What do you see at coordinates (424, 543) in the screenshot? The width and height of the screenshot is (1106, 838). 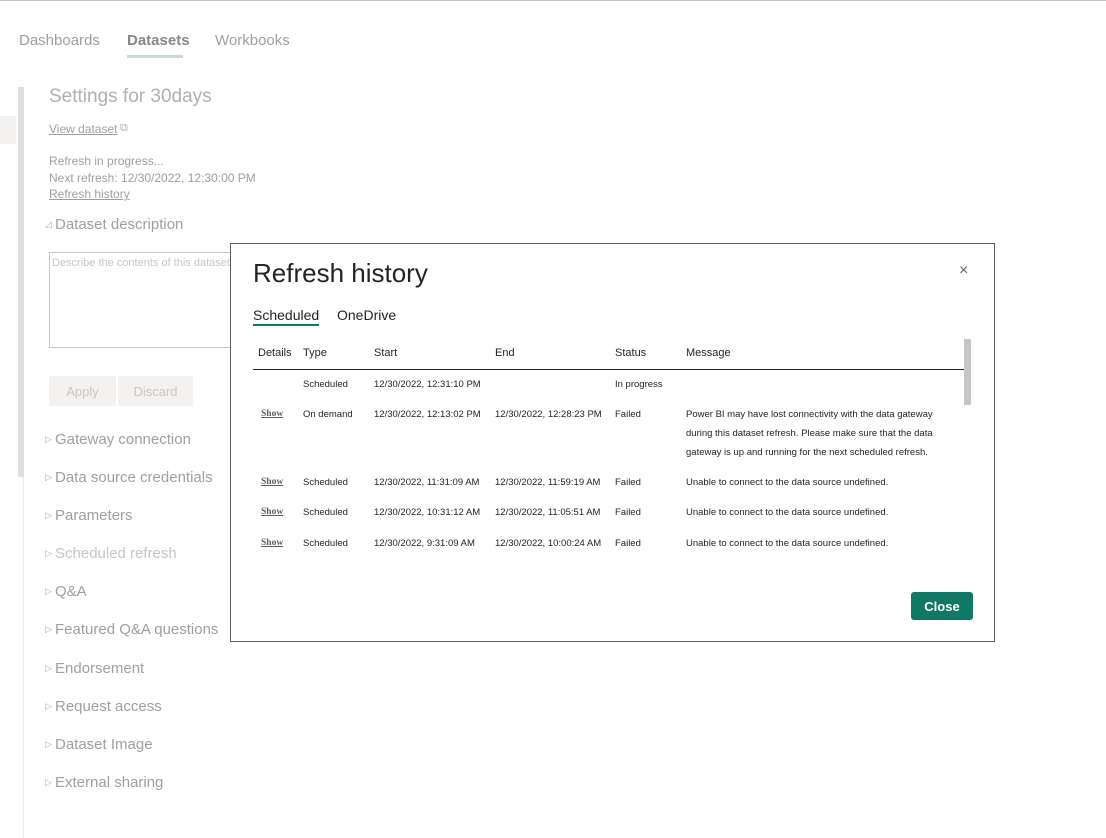 I see `row-start: 12/30/2022, 9:31:09 AM` at bounding box center [424, 543].